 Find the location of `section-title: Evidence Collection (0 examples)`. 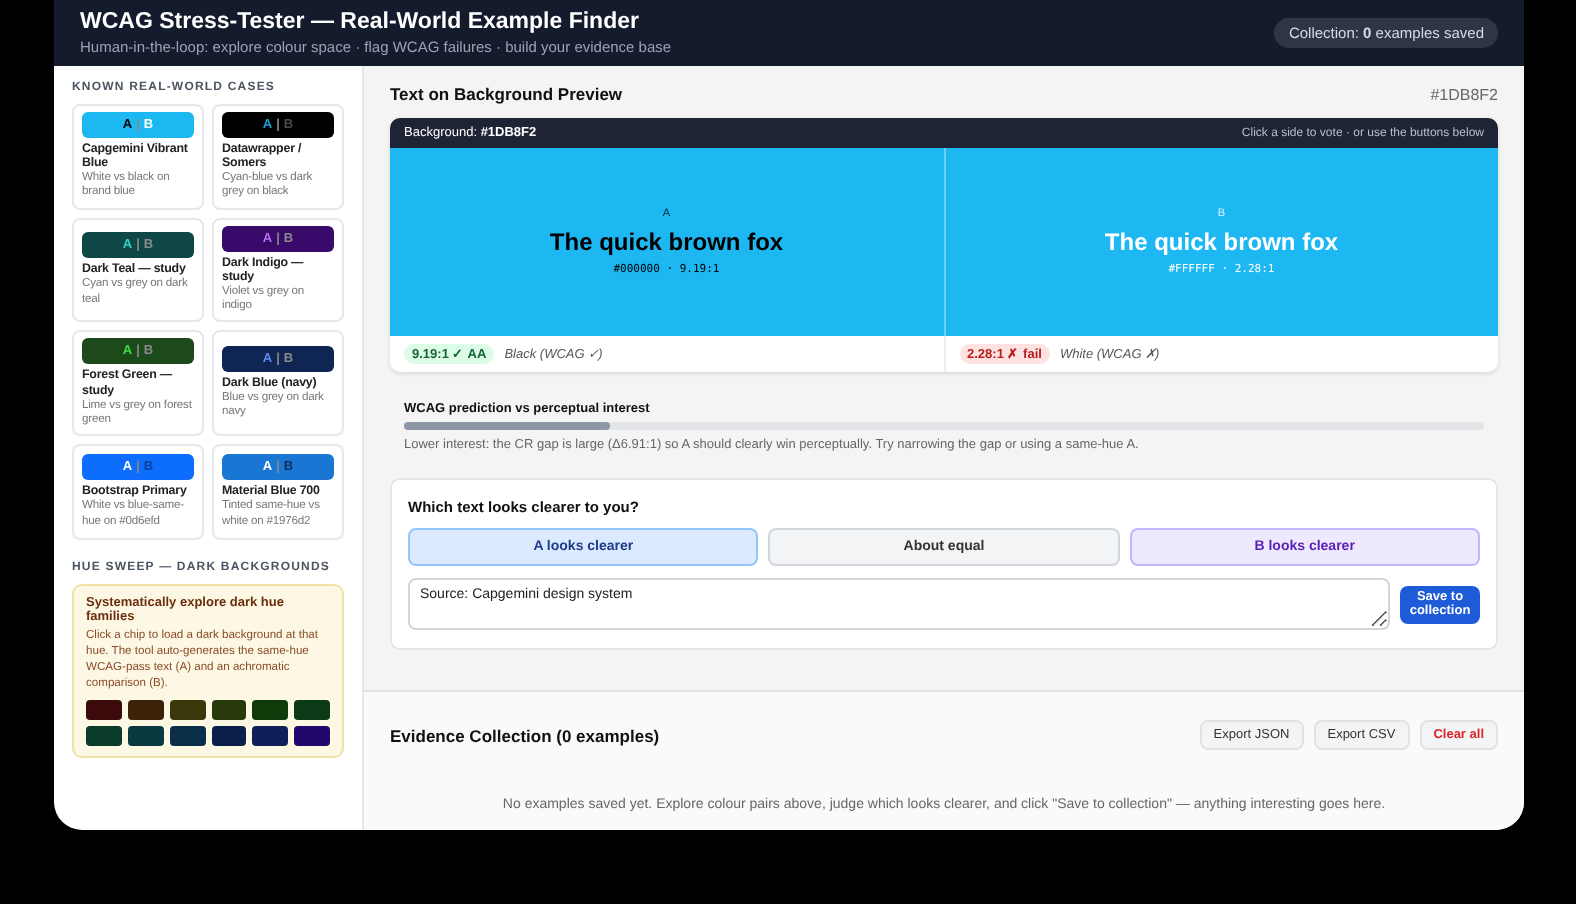

section-title: Evidence Collection (0 examples) is located at coordinates (525, 735).